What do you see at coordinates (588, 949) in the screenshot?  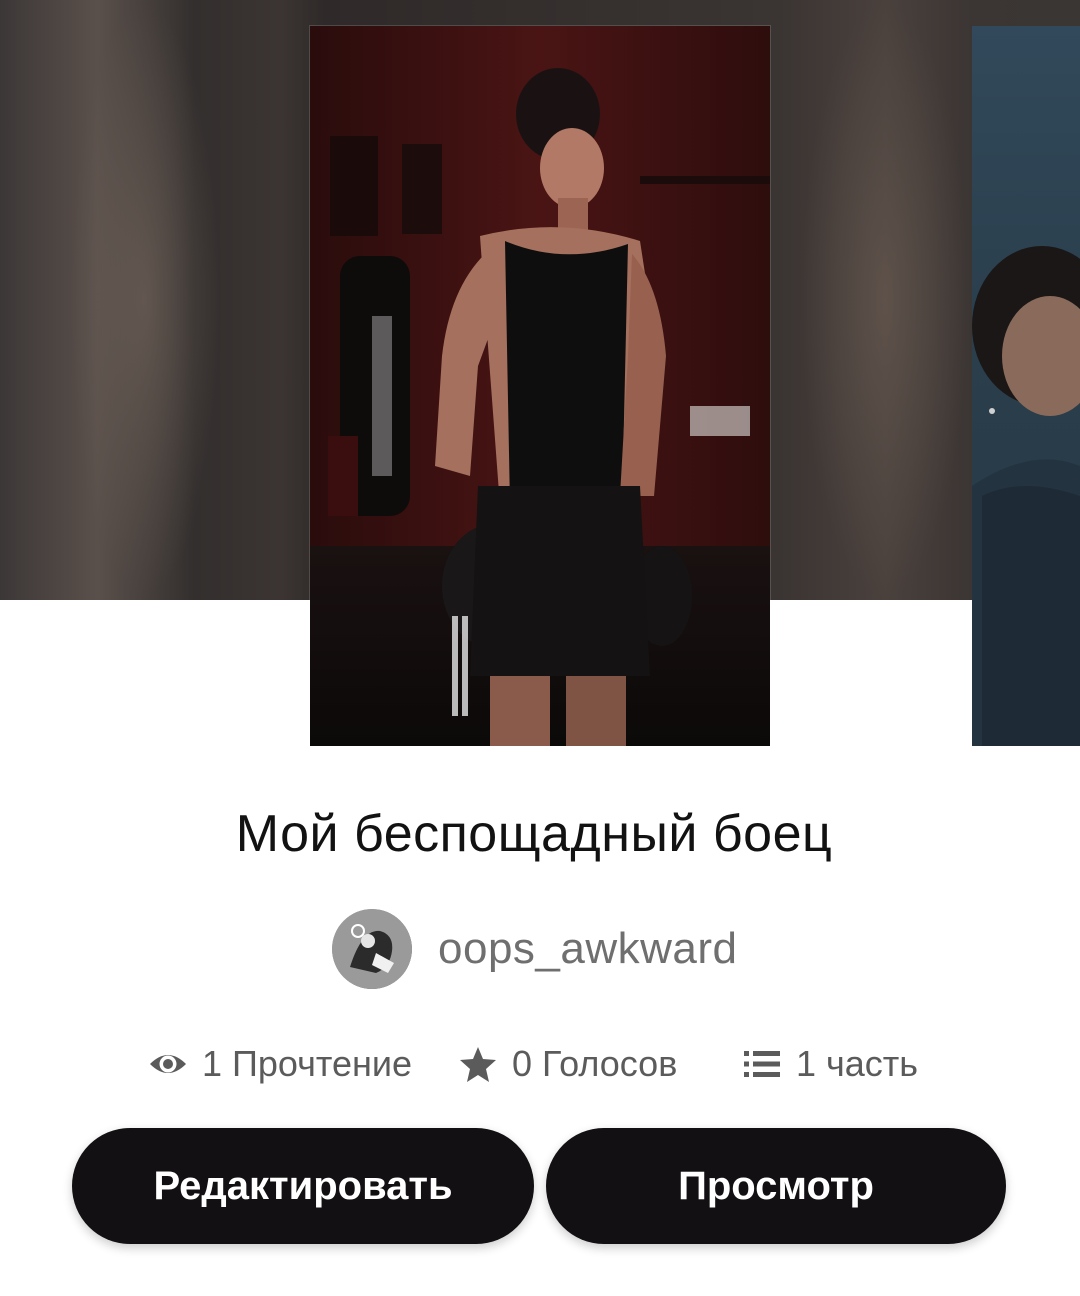 I see `author-username: oops_awkward` at bounding box center [588, 949].